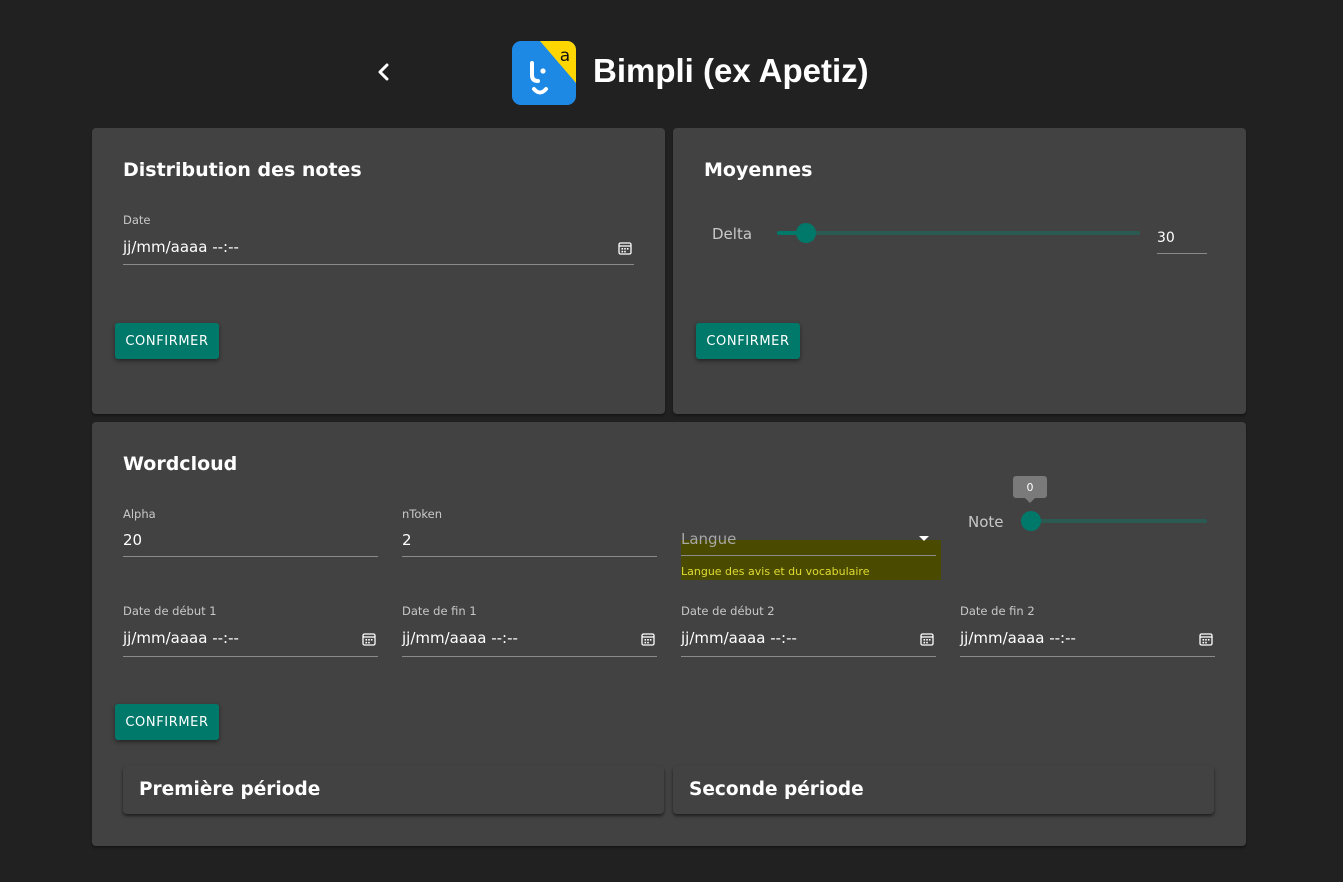 The width and height of the screenshot is (1343, 882). What do you see at coordinates (439, 611) in the screenshot?
I see `date-fin-1-label: Date de fin 1` at bounding box center [439, 611].